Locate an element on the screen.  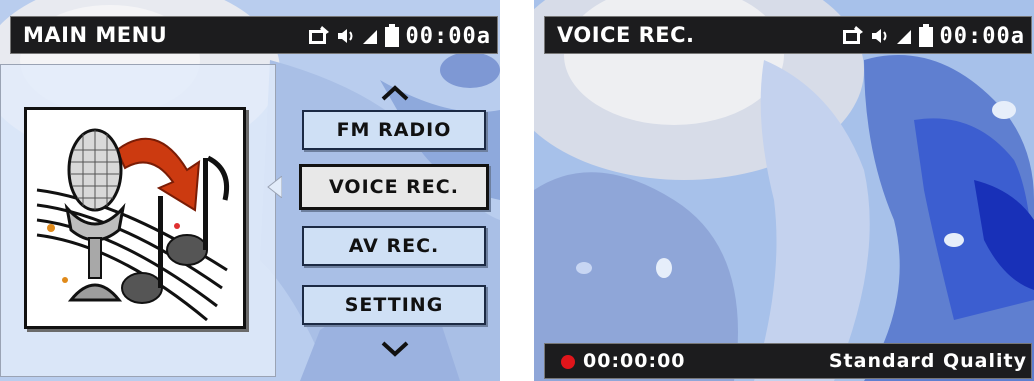
menu-item-voice-rec: VOICE REC. is located at coordinates (394, 187).